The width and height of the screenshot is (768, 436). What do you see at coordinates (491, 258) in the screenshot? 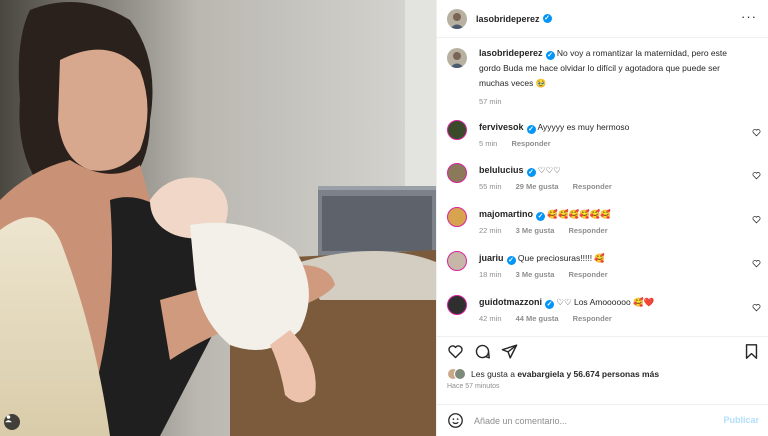
I see `comment-username: juariu` at bounding box center [491, 258].